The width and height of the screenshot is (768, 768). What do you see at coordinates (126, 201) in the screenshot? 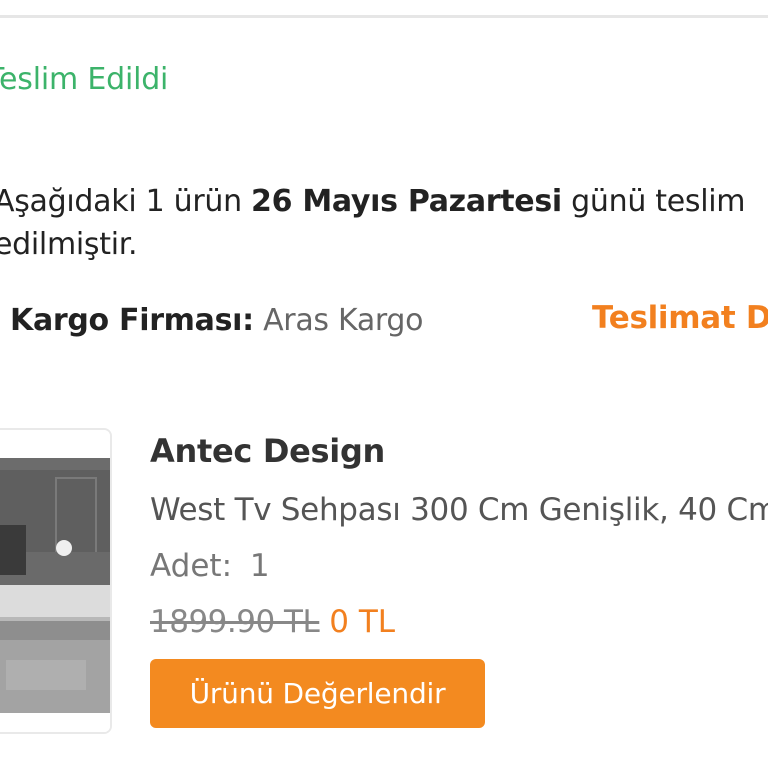
I see `delivery-message-prefix: Aşağıdaki 1 ürün` at bounding box center [126, 201].